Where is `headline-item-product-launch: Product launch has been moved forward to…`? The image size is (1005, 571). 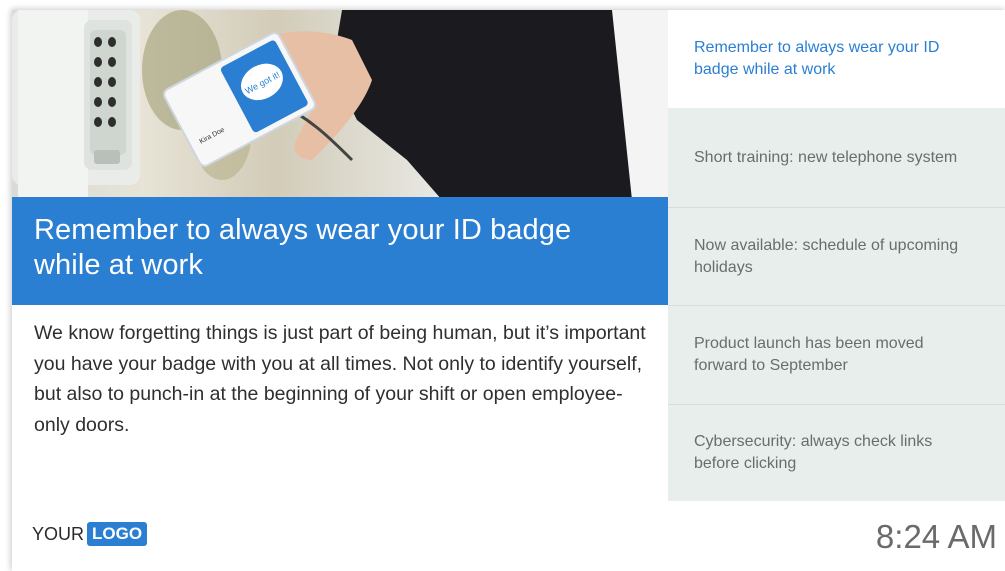
headline-item-product-launch: Product launch has been moved forward to… is located at coordinates (836, 355).